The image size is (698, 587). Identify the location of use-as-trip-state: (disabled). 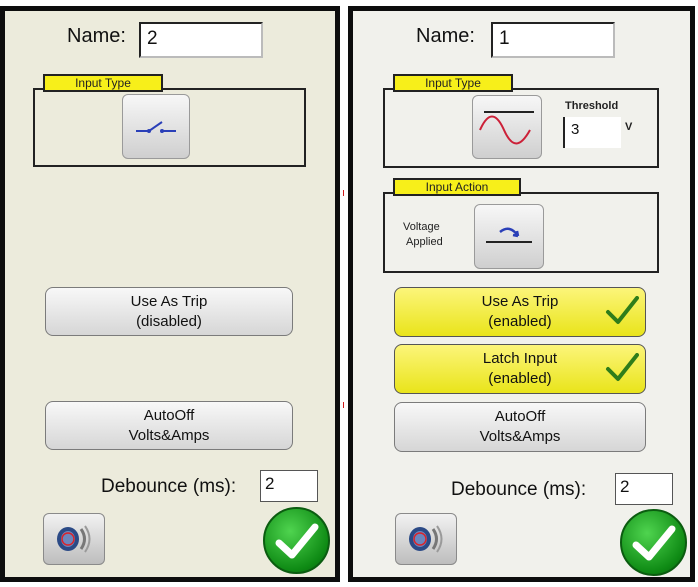
(169, 321).